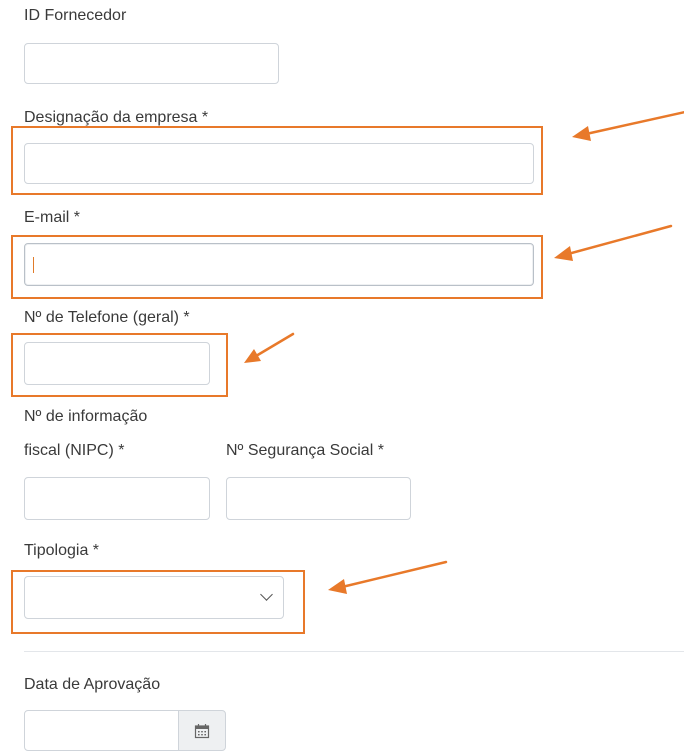  What do you see at coordinates (581, 133) in the screenshot?
I see `arrow-head-designacao` at bounding box center [581, 133].